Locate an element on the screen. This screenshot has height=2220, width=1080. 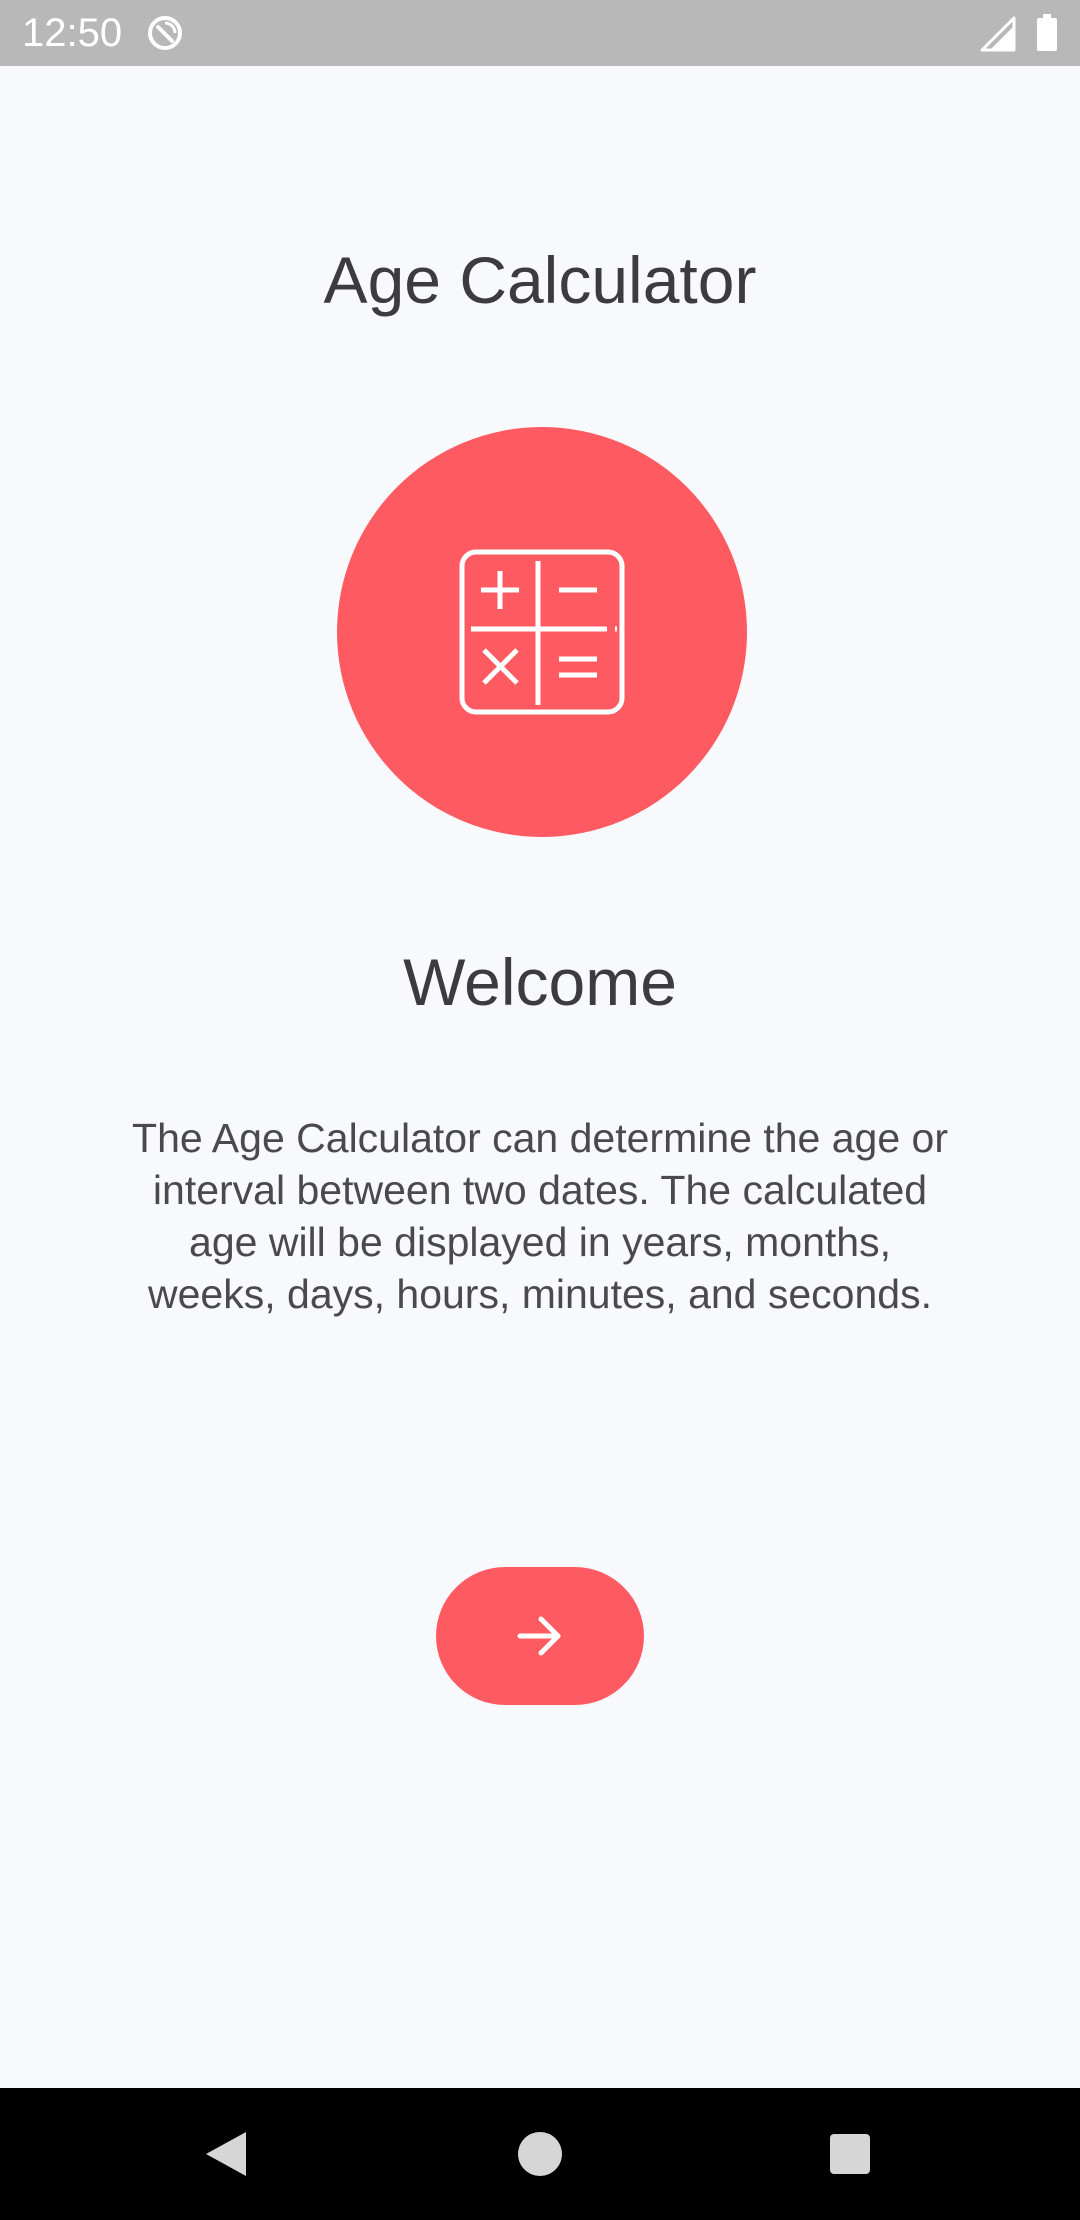
recents-icon is located at coordinates (850, 2154).